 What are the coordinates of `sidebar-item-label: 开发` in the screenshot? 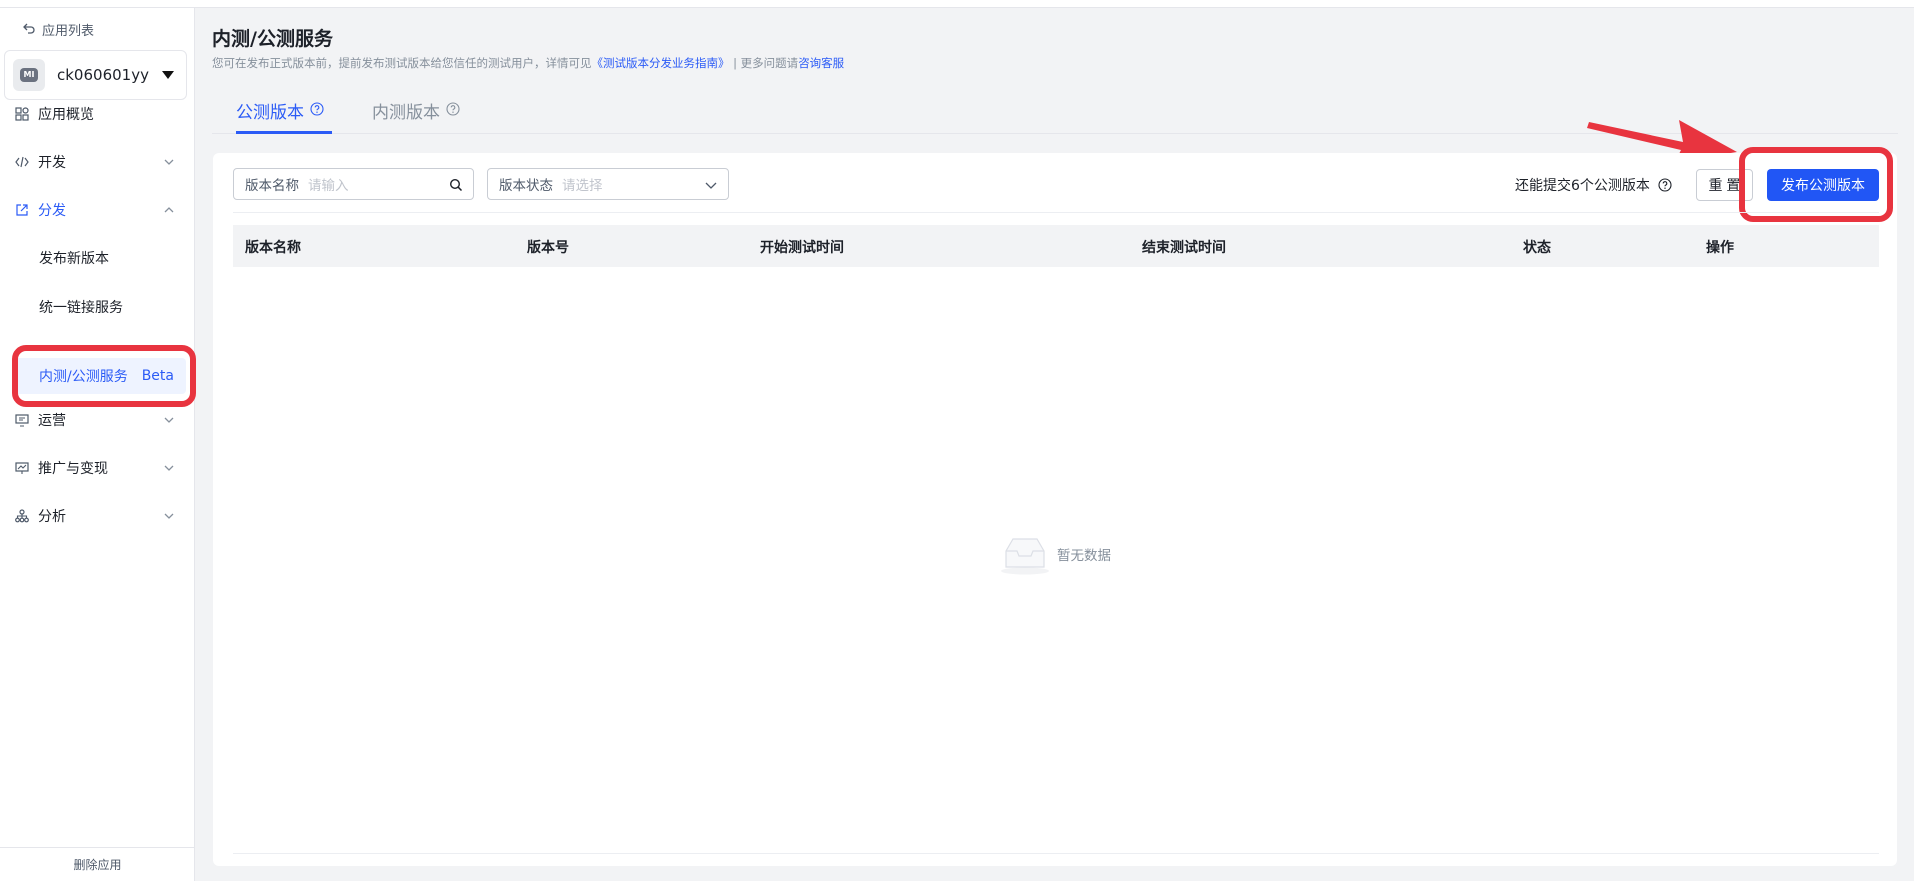 It's located at (52, 163).